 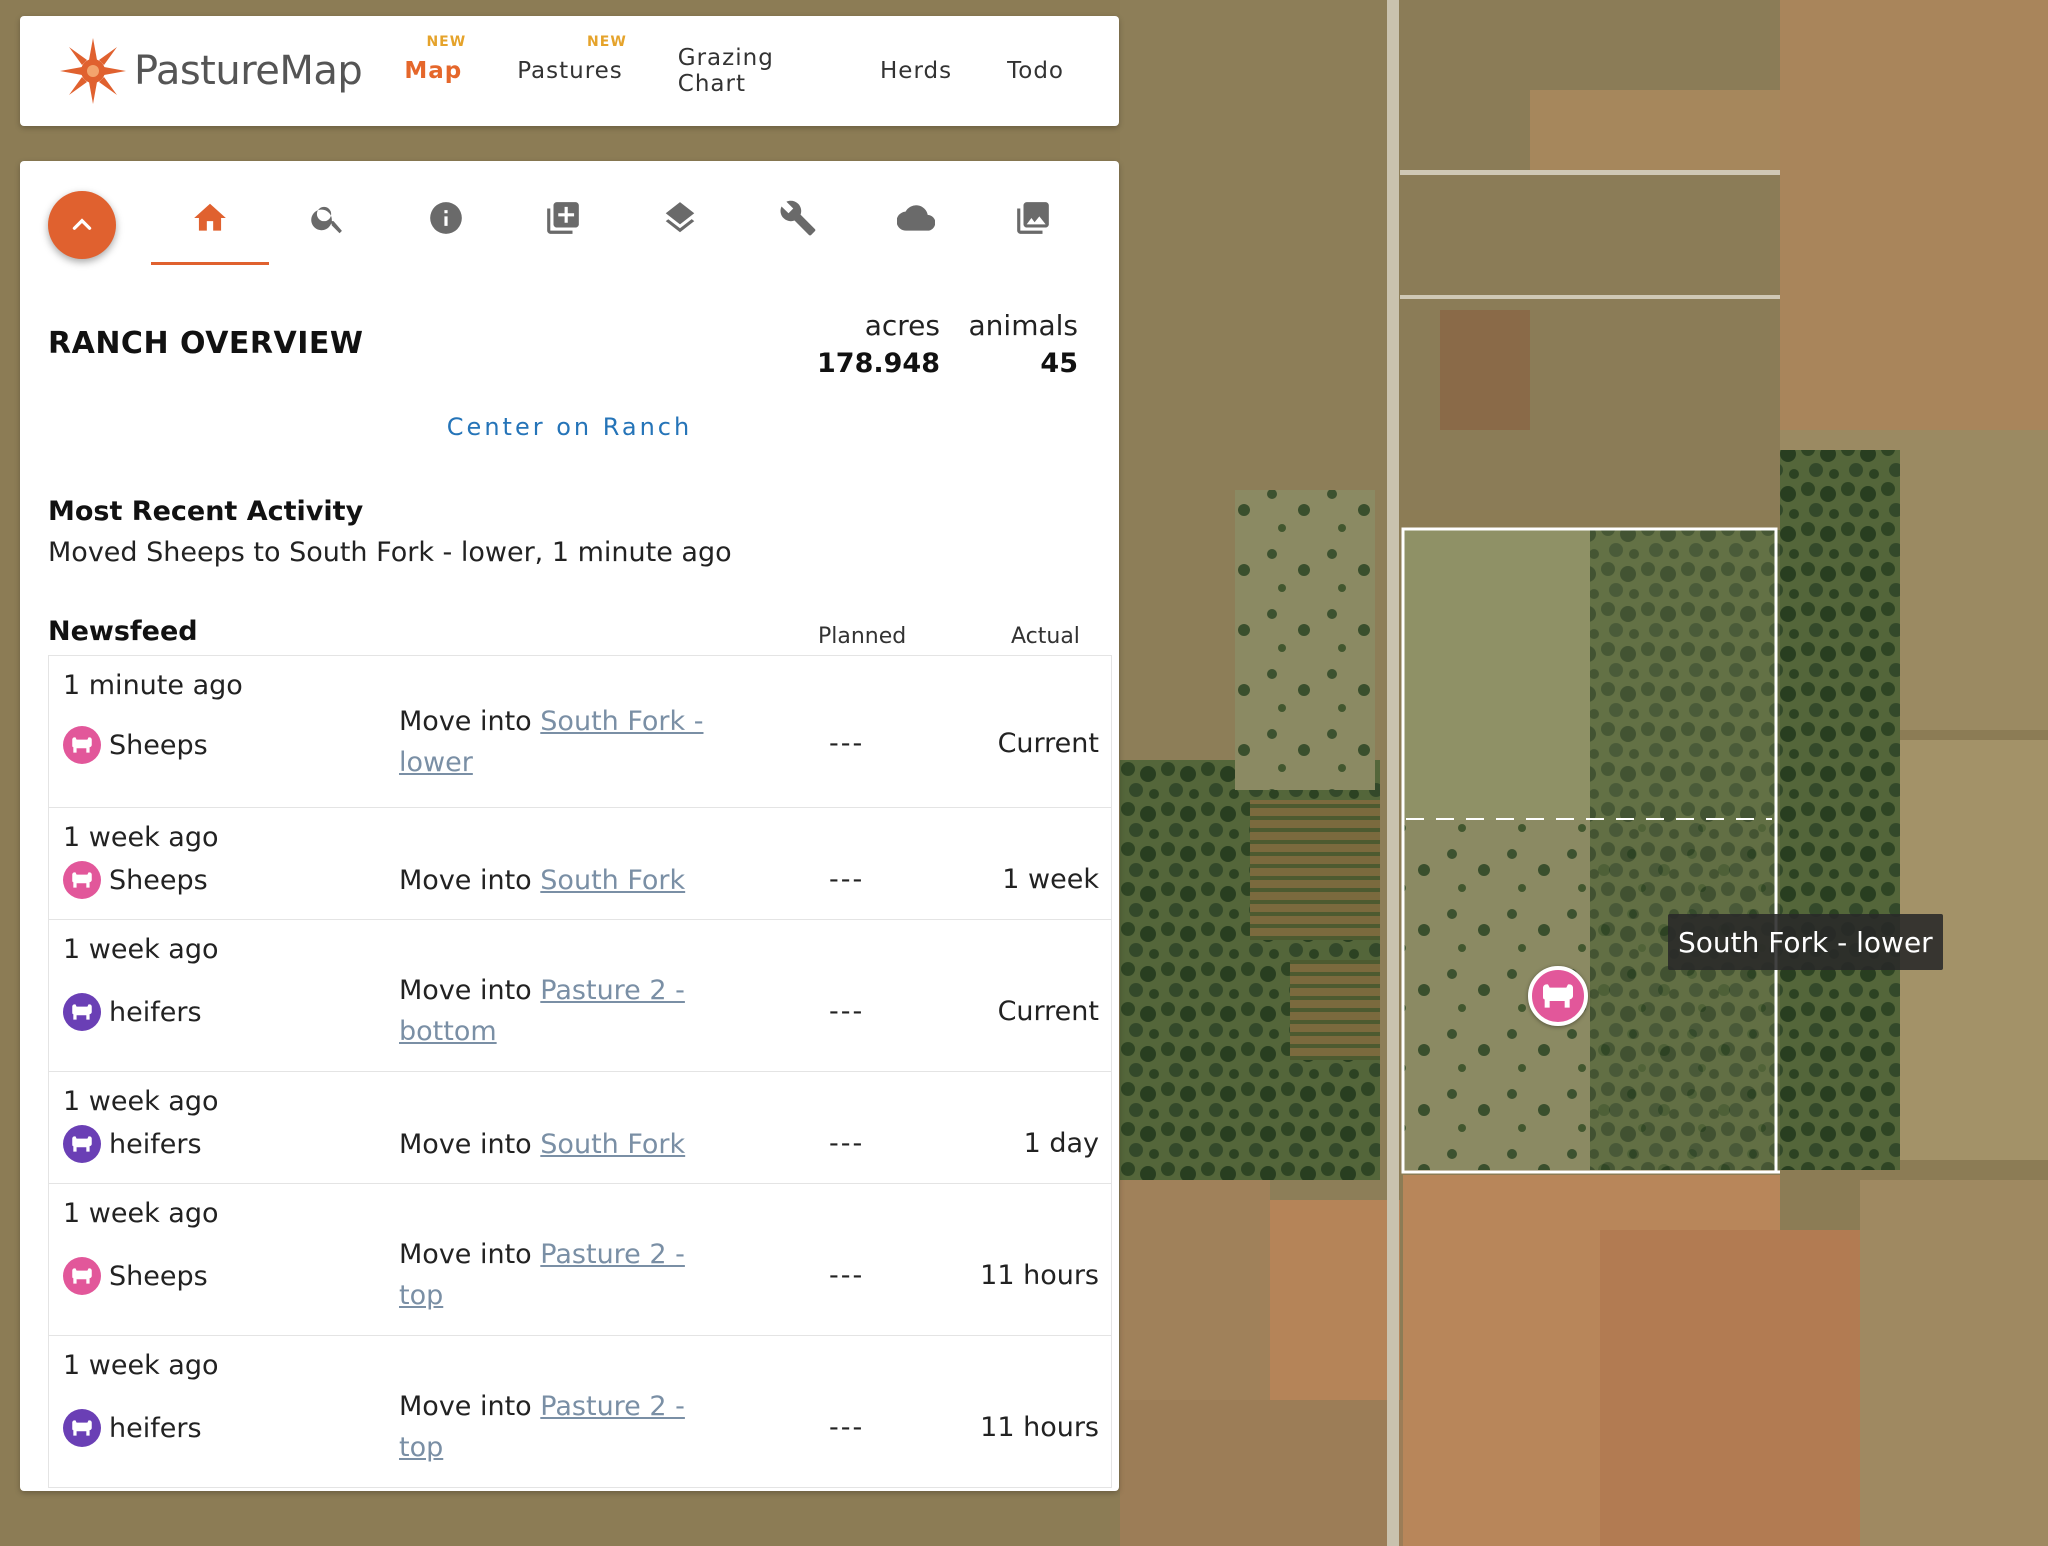 I want to click on tab-home, so click(x=210, y=232).